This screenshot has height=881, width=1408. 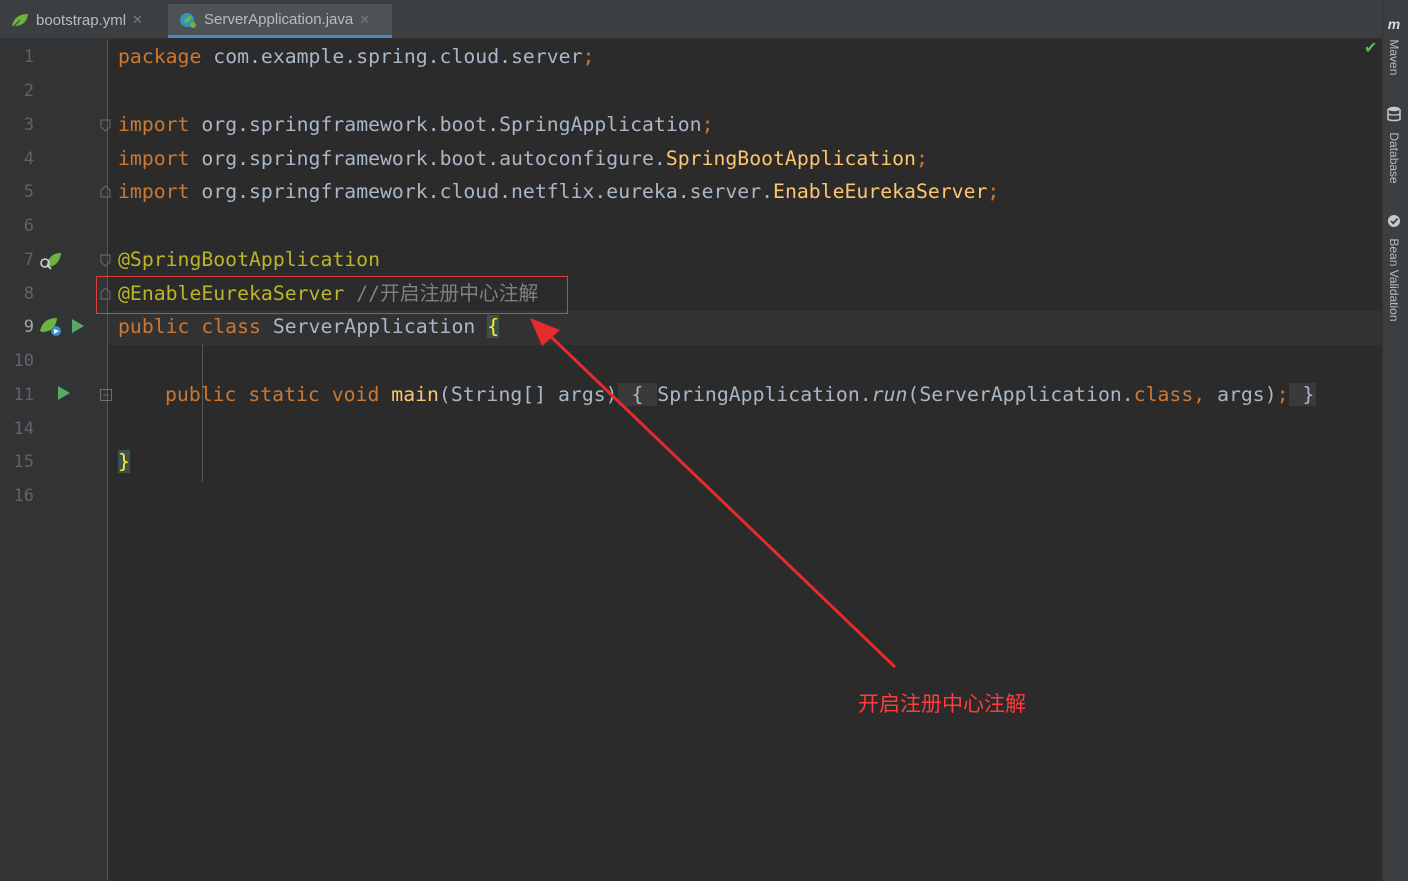 I want to click on tab-bootstrap-yml: bootstrap.yml ✕, so click(x=83, y=20).